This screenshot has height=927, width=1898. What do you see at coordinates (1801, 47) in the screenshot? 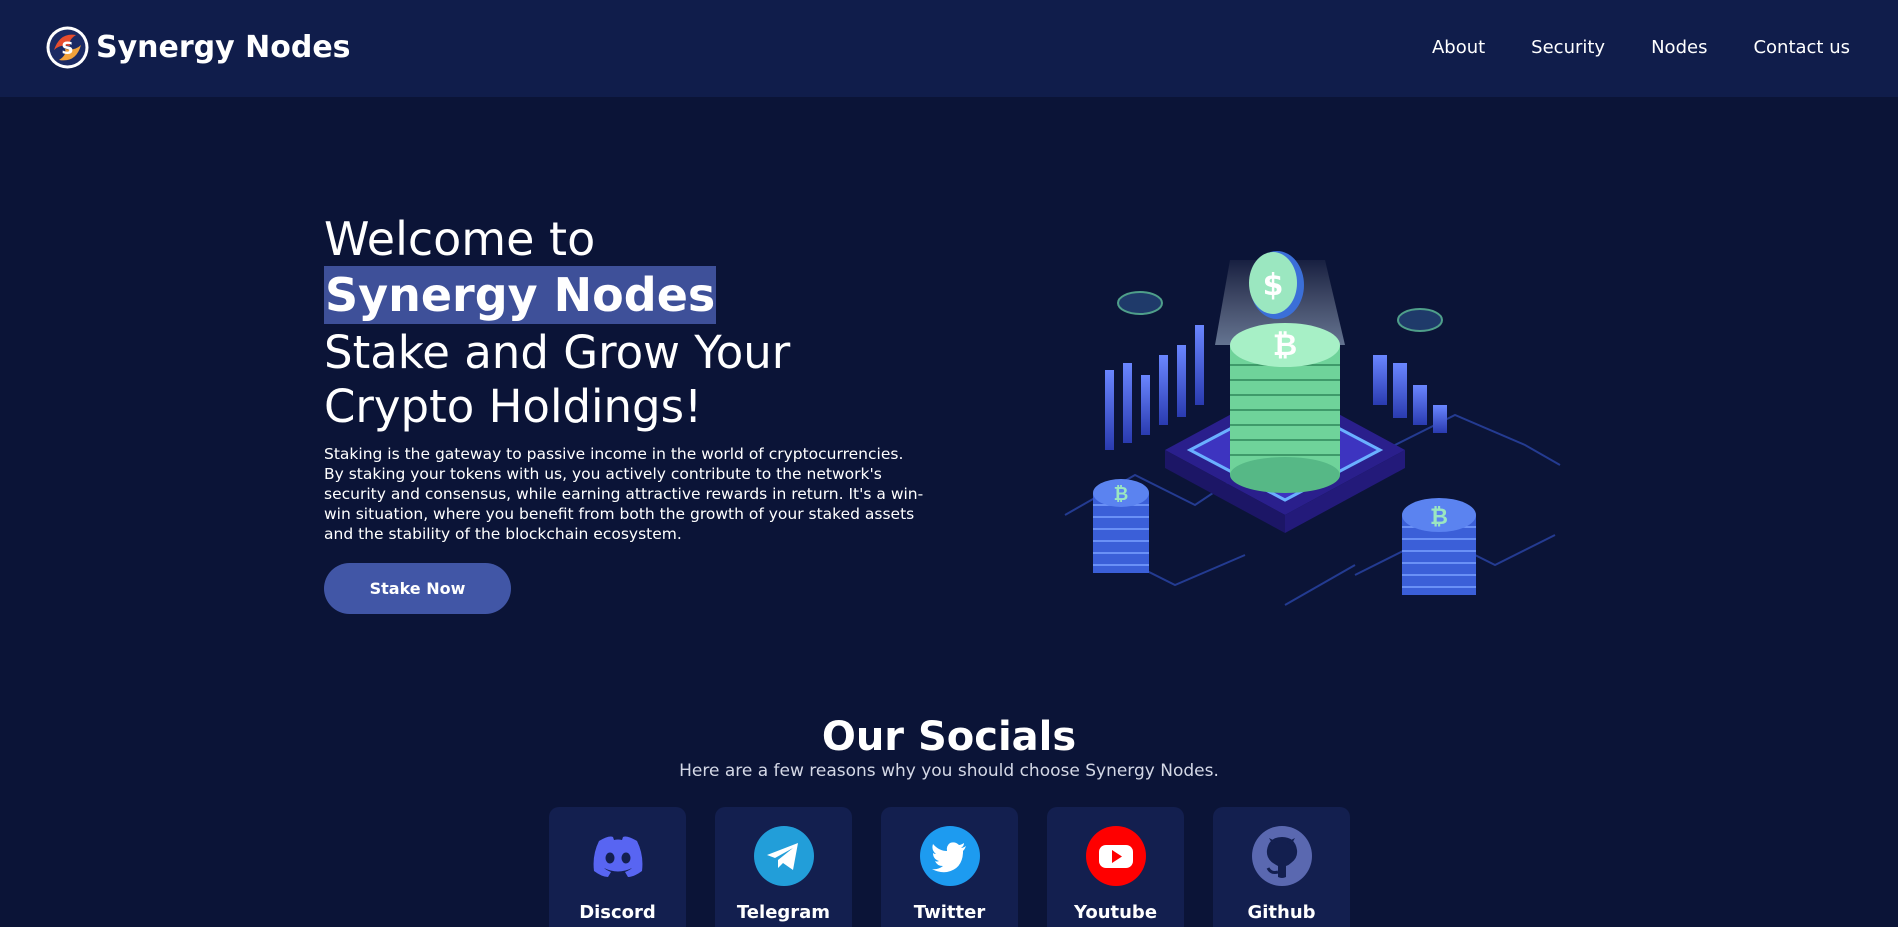
I see `nav-contact: Contact us` at bounding box center [1801, 47].